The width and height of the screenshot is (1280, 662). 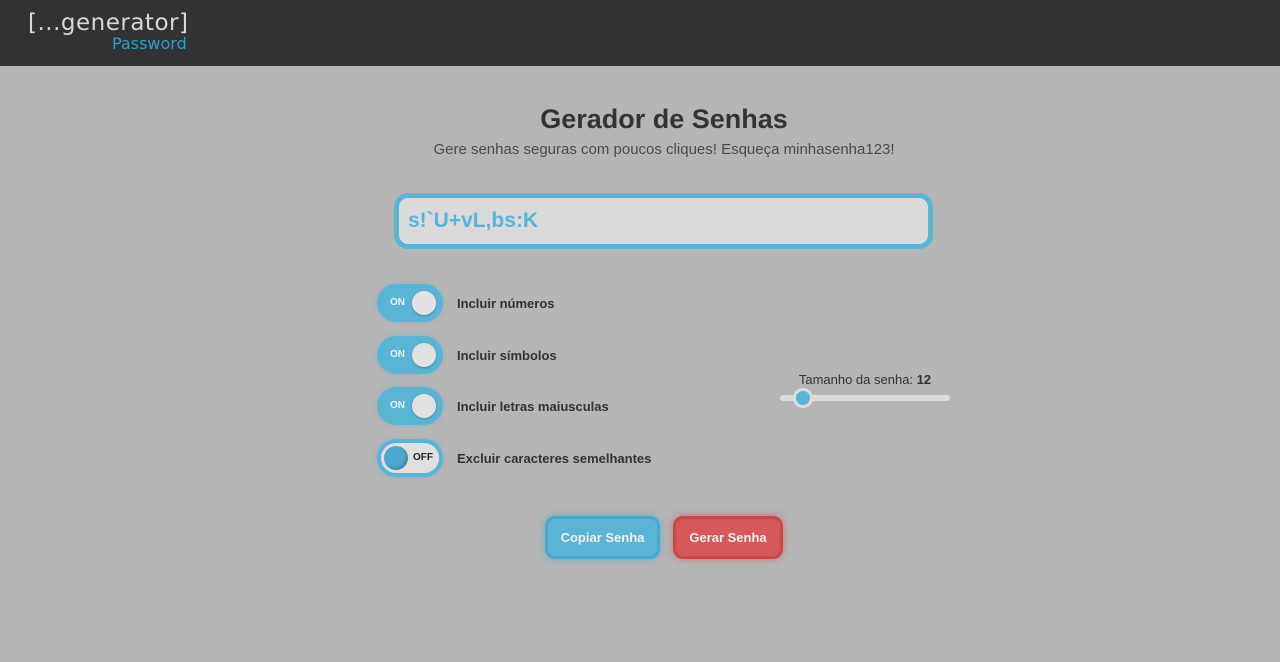 I want to click on toggle-include-uppercase: ON, so click(x=410, y=406).